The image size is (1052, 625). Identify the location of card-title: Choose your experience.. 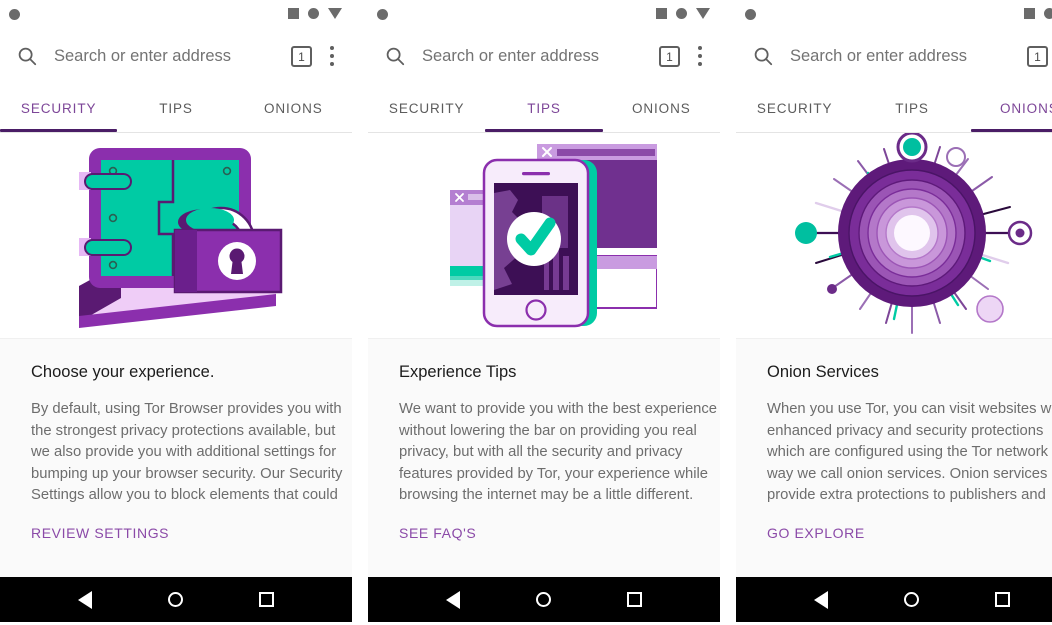
(123, 372).